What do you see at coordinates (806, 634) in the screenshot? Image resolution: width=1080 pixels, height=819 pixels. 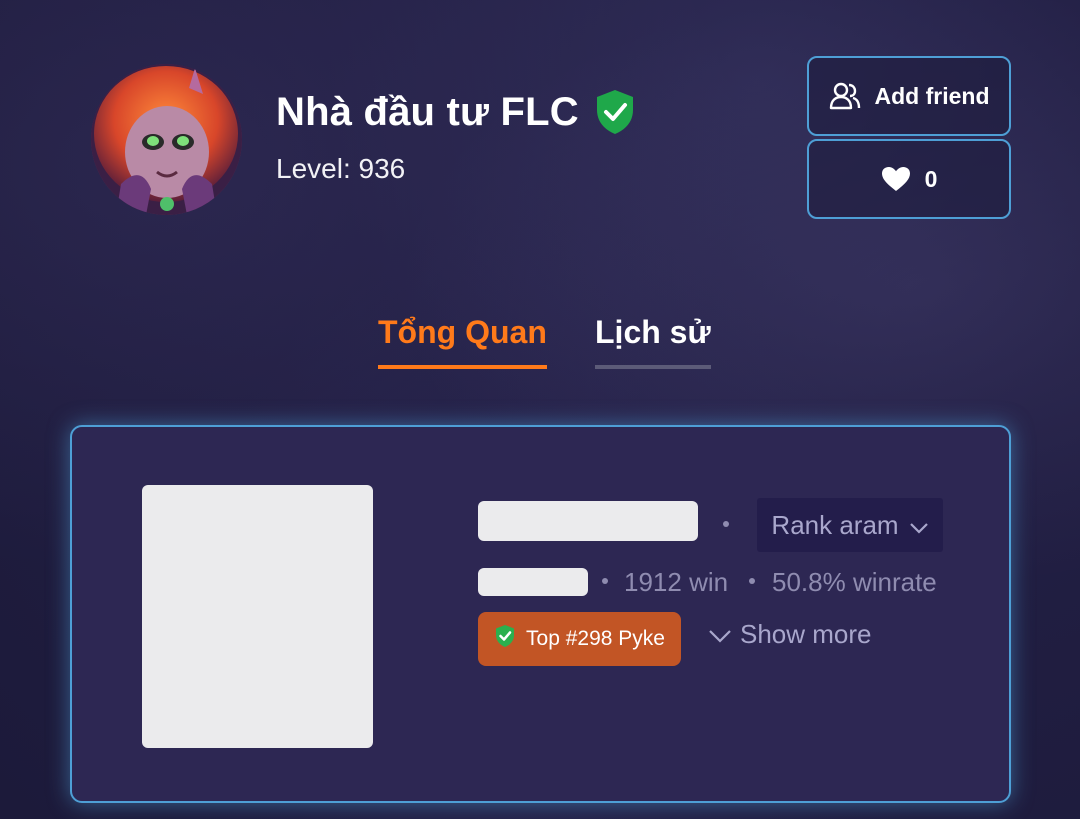 I see `show-more-label: Show more` at bounding box center [806, 634].